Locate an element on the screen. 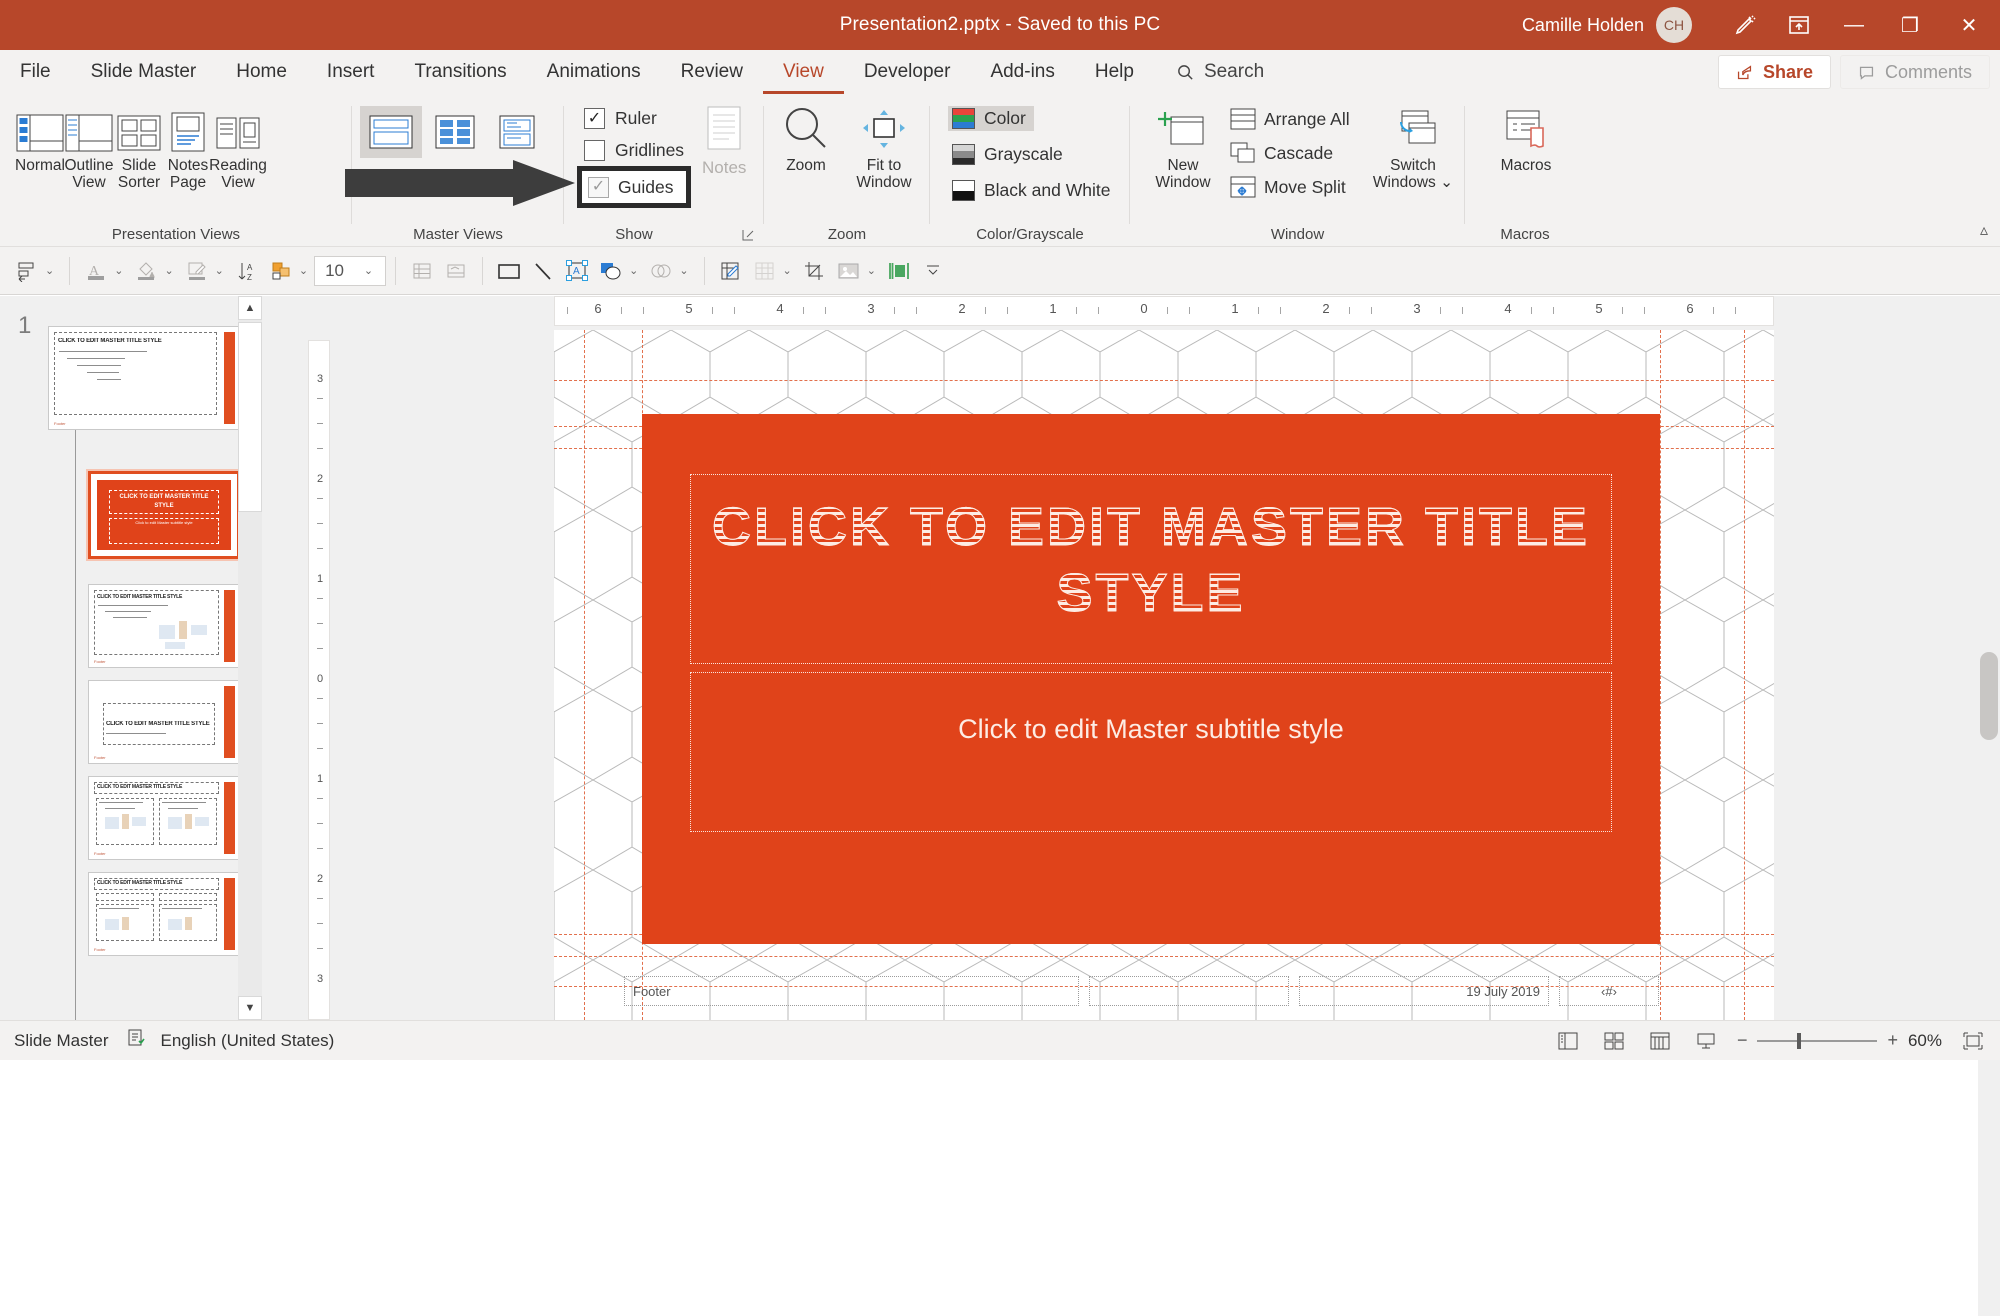 The height and width of the screenshot is (1316, 2000). macros-button: Macros is located at coordinates (1526, 137).